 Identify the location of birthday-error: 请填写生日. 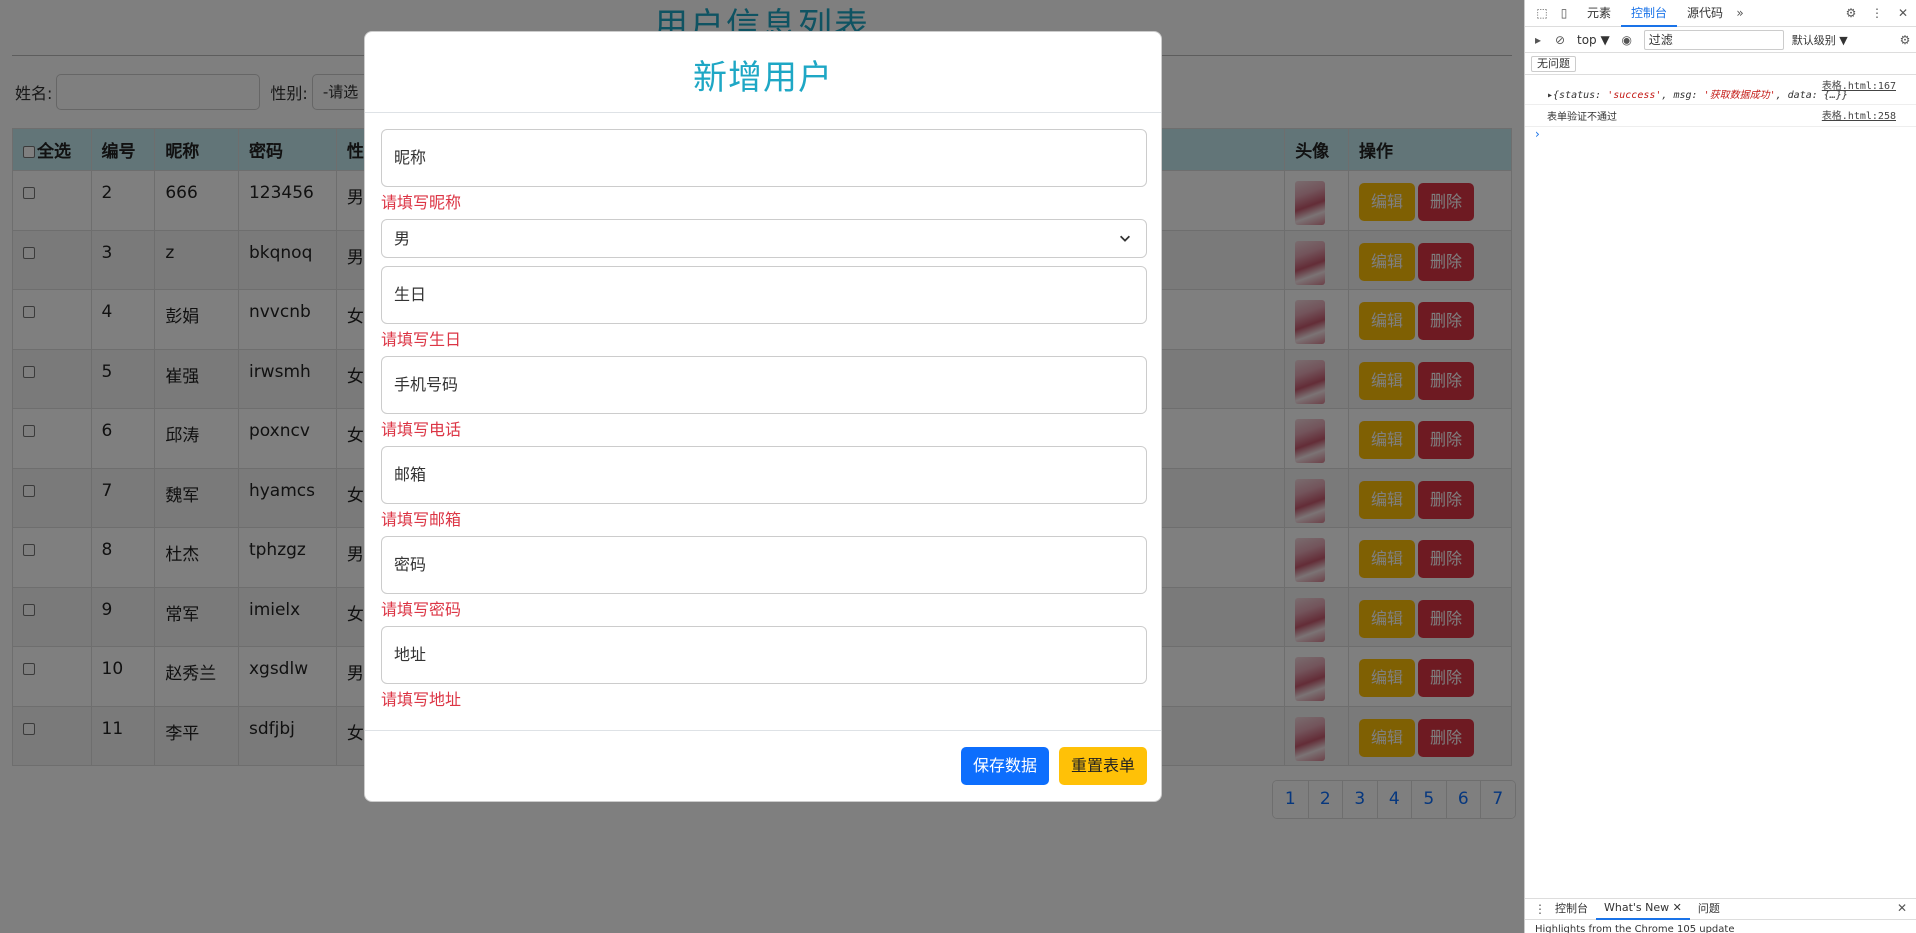
(421, 339).